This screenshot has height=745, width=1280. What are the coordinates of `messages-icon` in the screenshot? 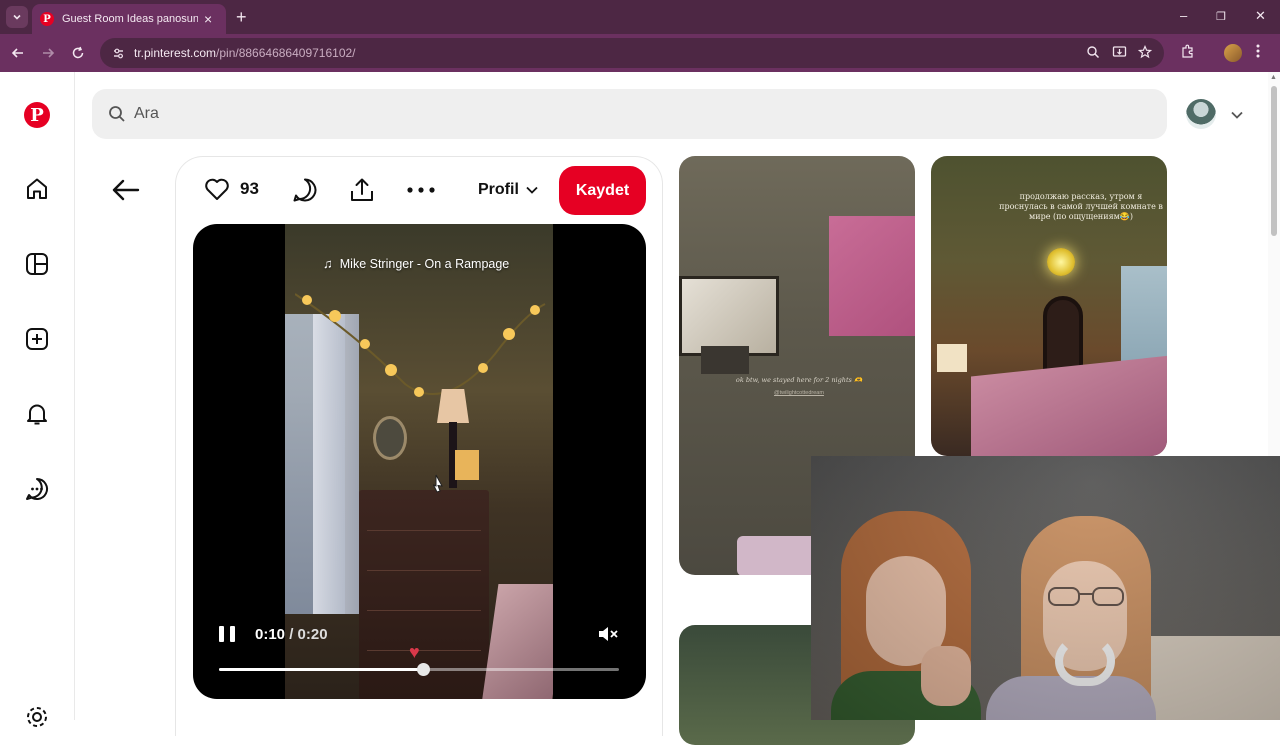 It's located at (37, 489).